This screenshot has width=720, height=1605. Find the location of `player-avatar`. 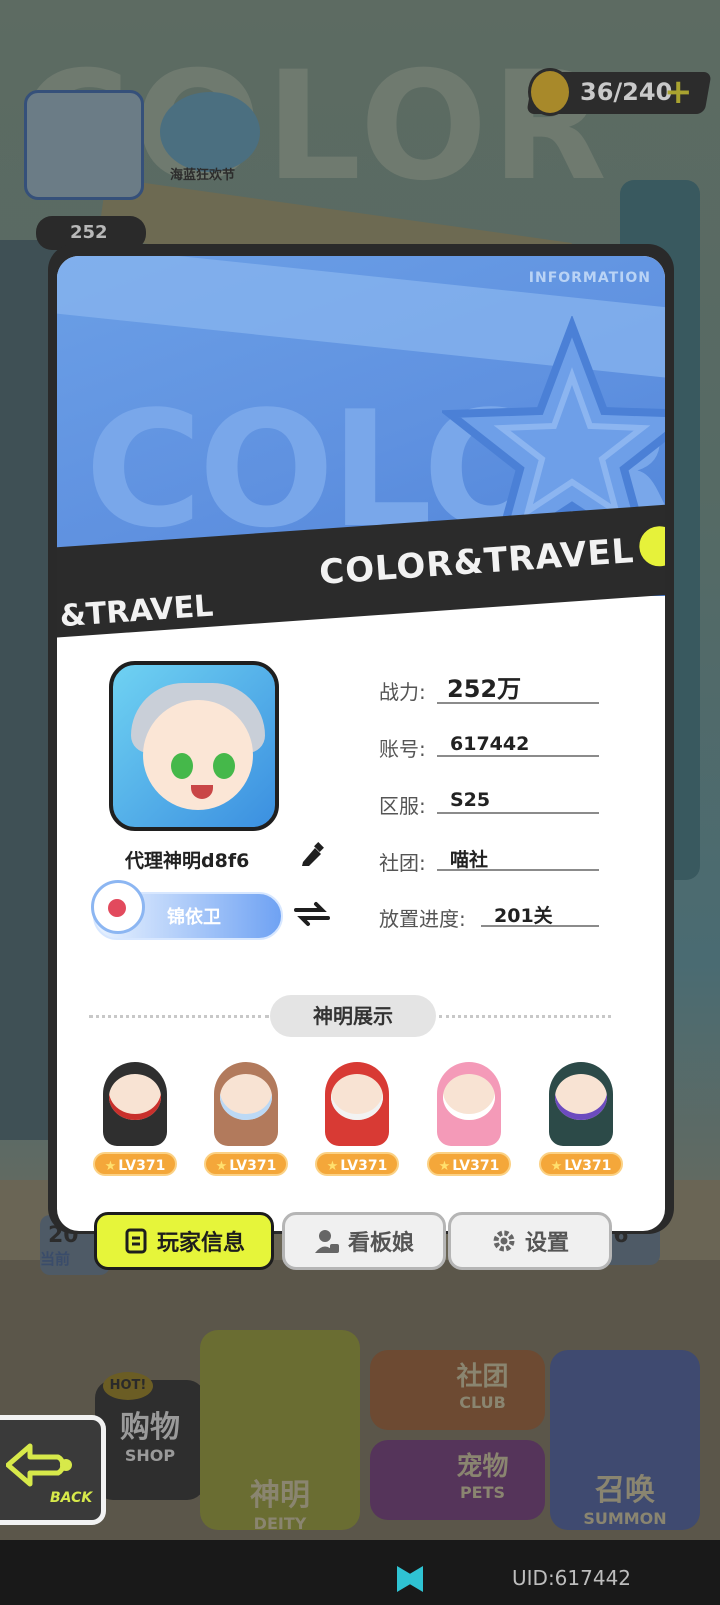

player-avatar is located at coordinates (194, 746).